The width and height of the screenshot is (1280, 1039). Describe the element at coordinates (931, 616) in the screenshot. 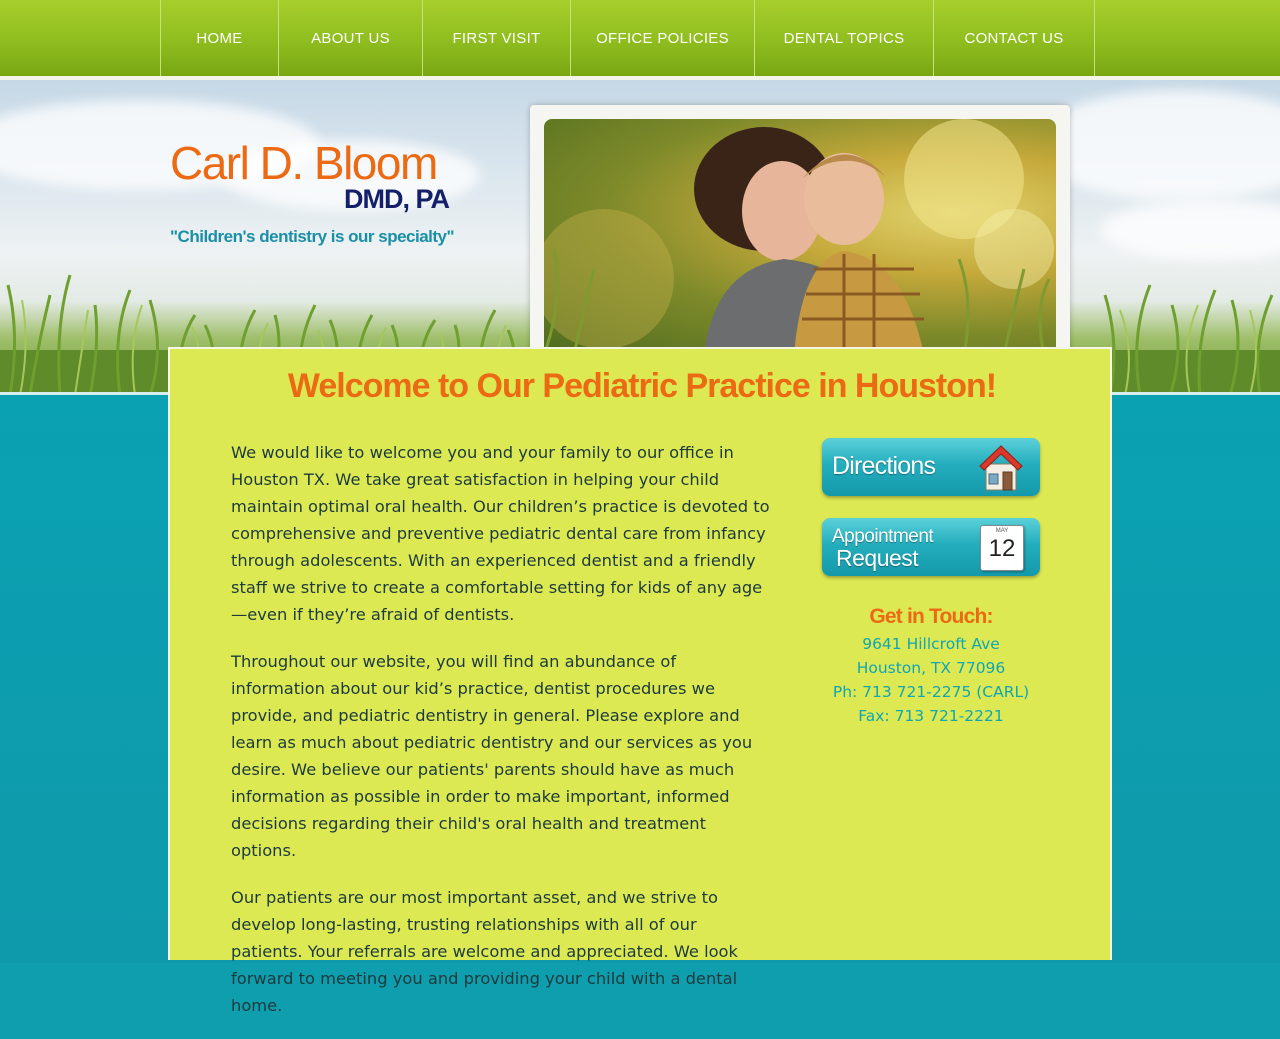

I see `contact-heading: Get in Touch:` at that location.